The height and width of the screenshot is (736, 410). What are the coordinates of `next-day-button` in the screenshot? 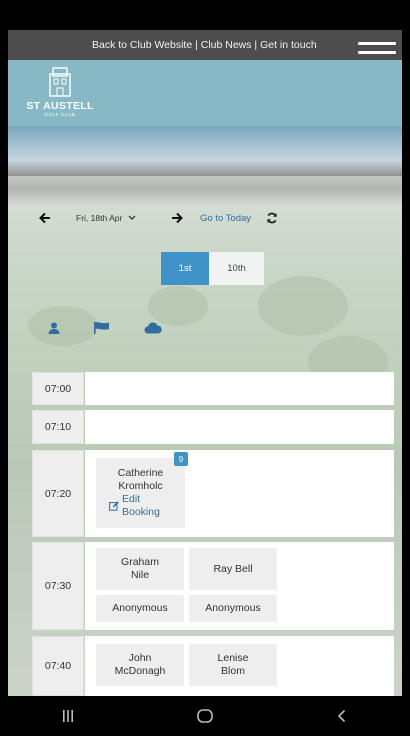 It's located at (177, 218).